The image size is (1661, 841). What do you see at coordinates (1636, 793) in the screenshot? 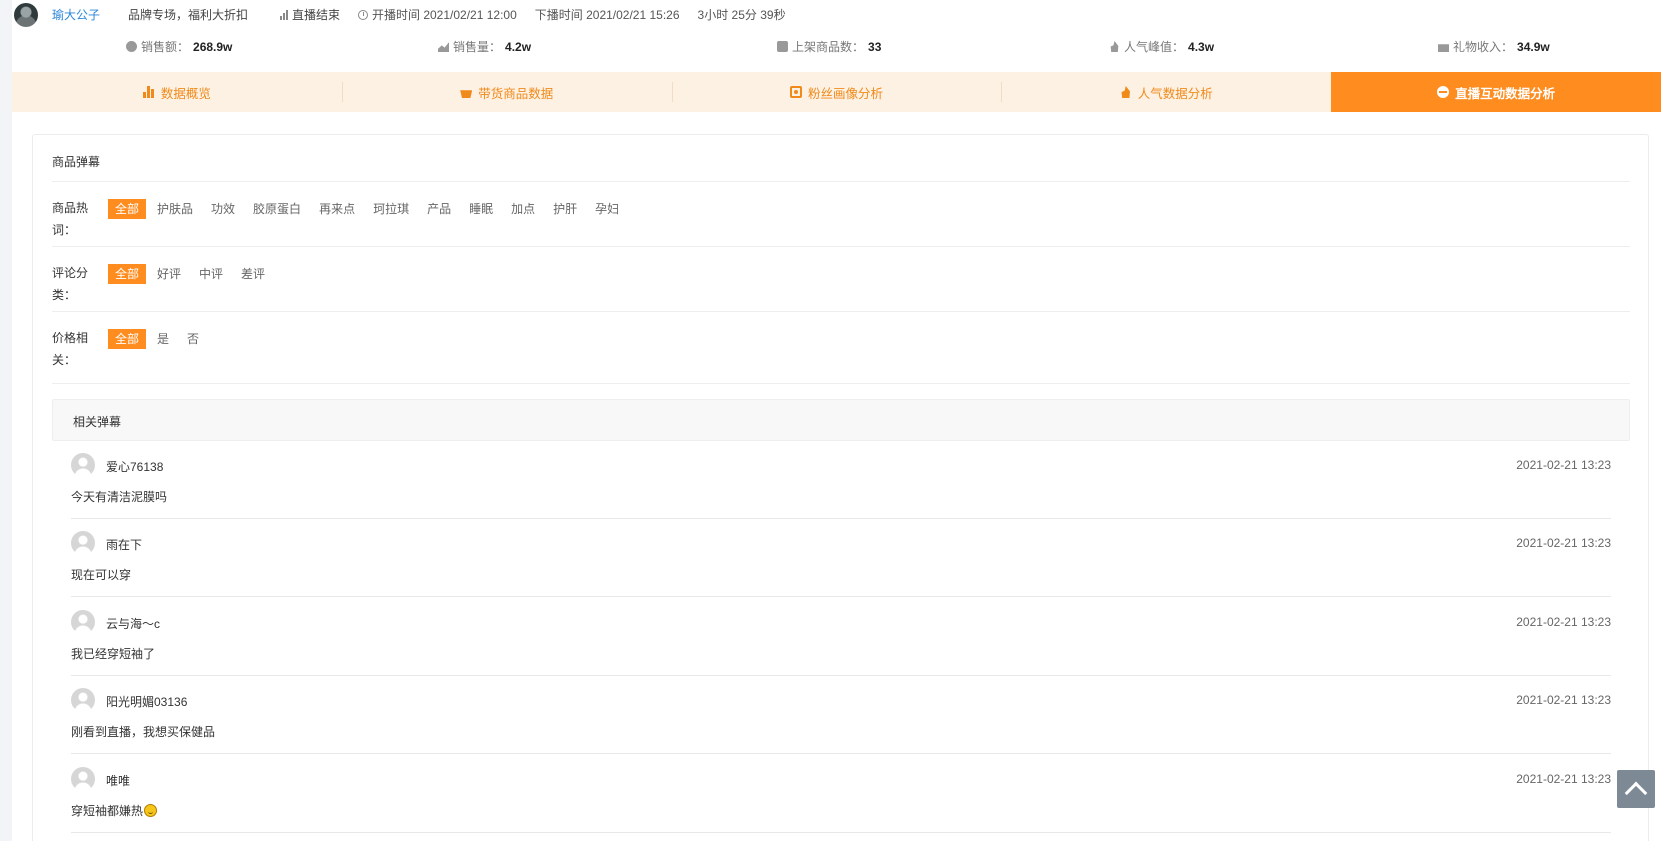
I see `chevron-up-icon` at bounding box center [1636, 793].